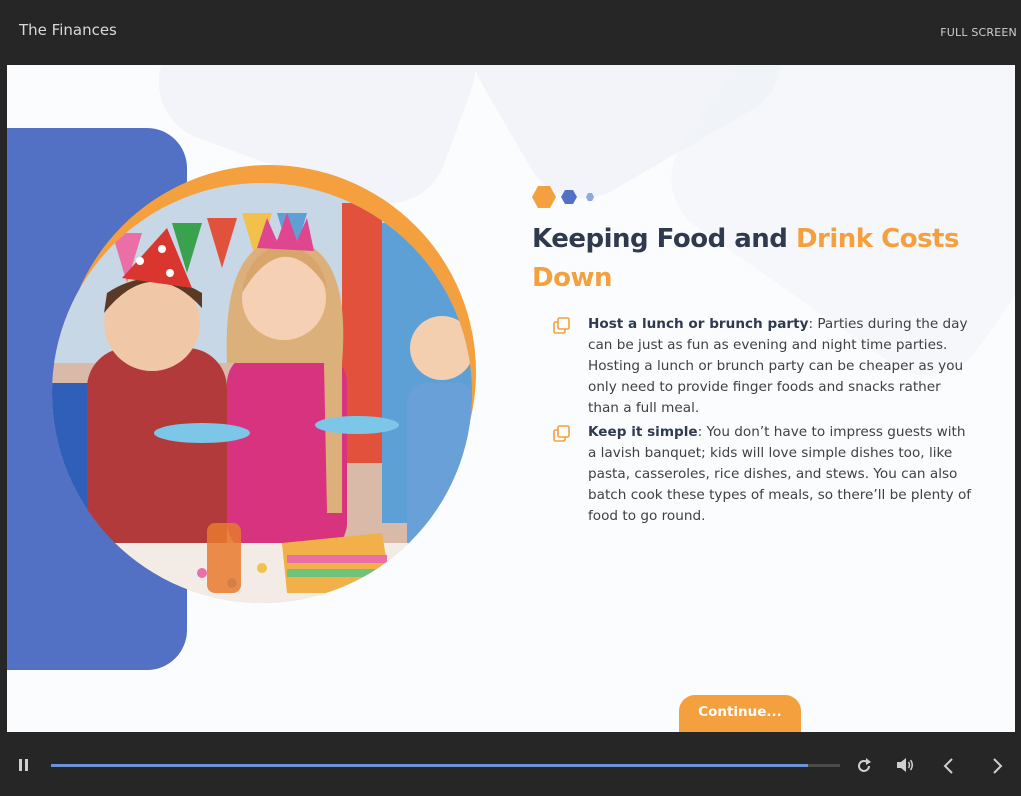 The image size is (1021, 796). Describe the element at coordinates (864, 768) in the screenshot. I see `replay-icon` at that location.